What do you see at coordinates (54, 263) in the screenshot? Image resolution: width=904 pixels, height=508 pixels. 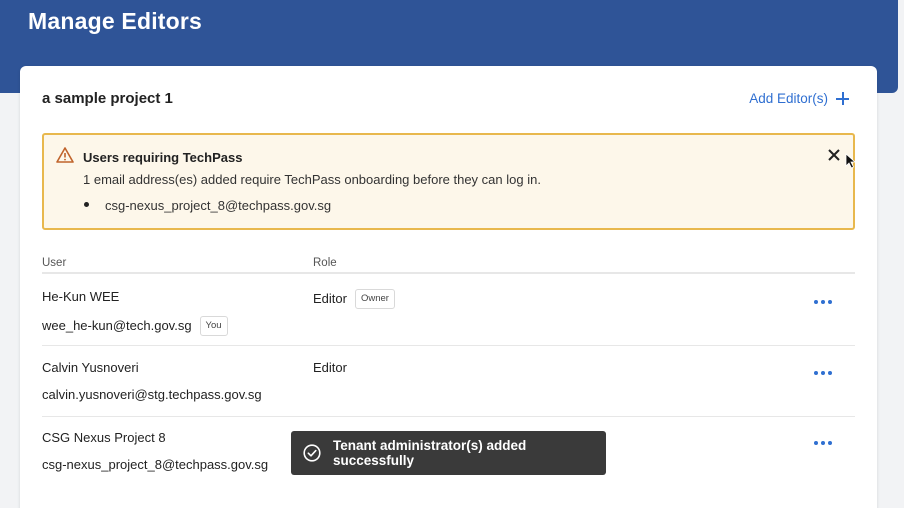 I see `column-header-user: User` at bounding box center [54, 263].